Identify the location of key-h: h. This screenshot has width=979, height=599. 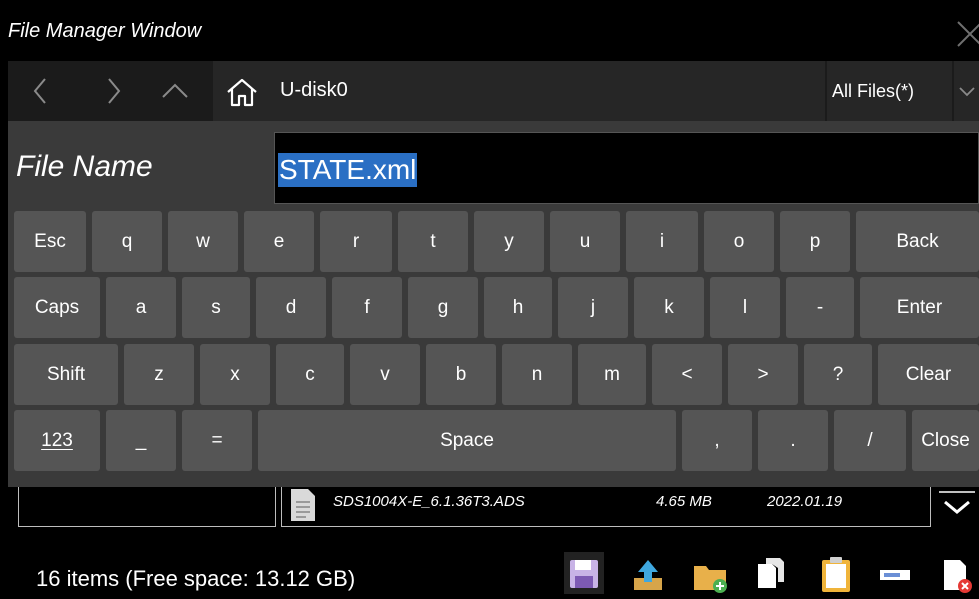
(518, 307).